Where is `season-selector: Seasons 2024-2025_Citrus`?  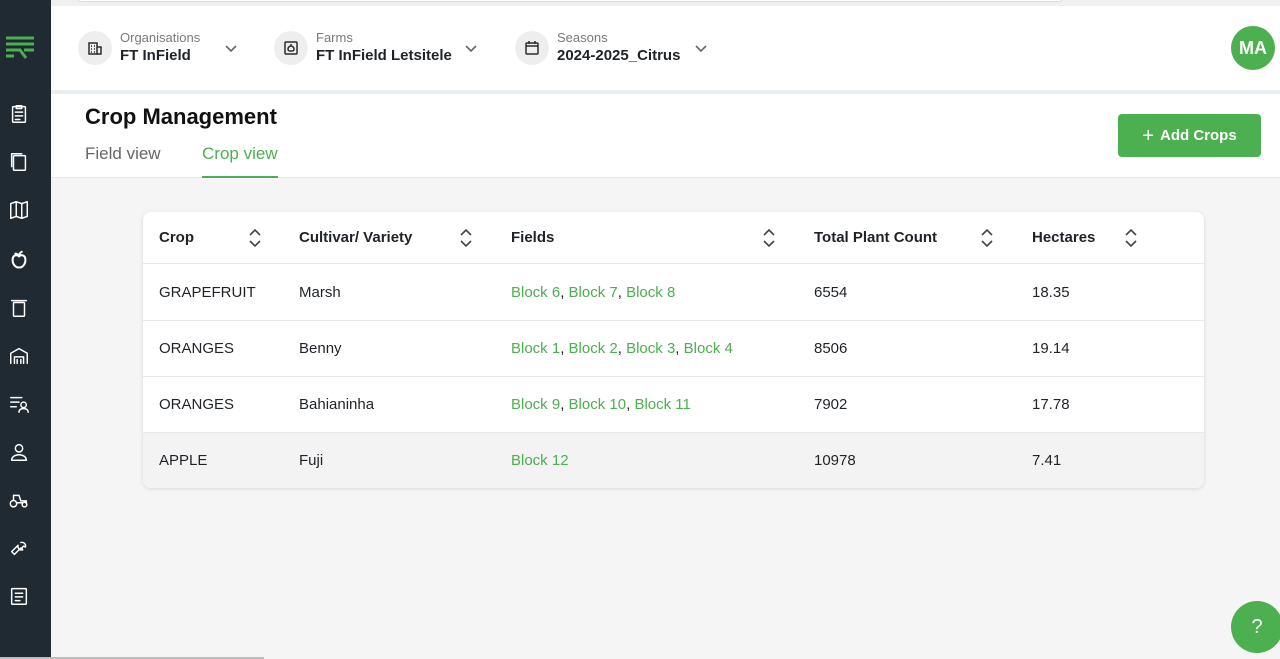
season-selector: Seasons 2024-2025_Citrus is located at coordinates (611, 48).